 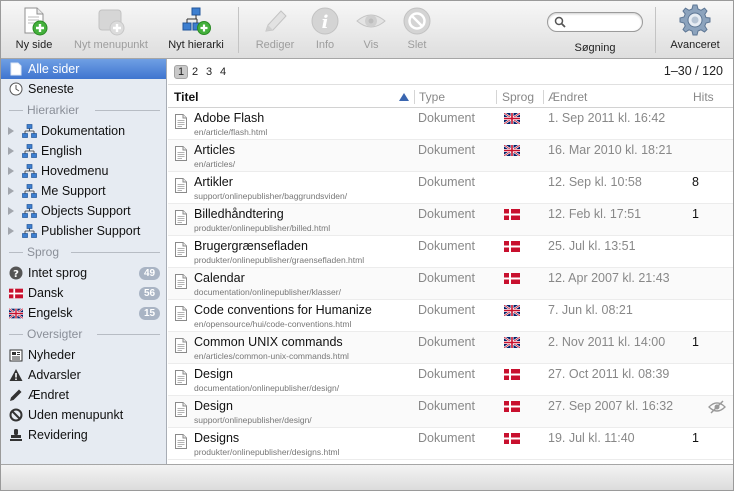 I want to click on sidebar-item-hierarchy: Publisher Support, so click(x=83, y=231).